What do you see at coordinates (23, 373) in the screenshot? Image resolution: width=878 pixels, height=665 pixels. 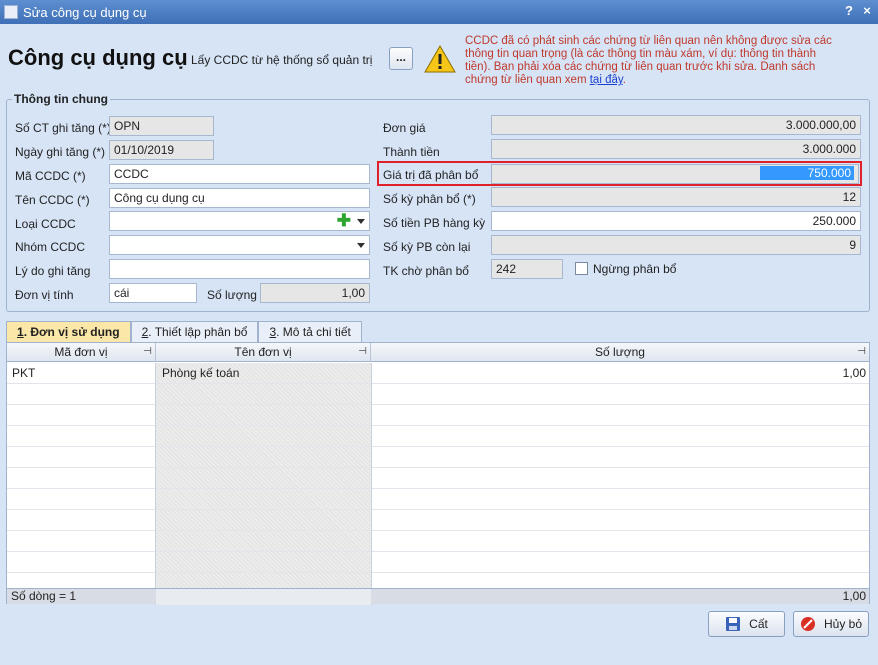 I see `cell-ma: PKT` at bounding box center [23, 373].